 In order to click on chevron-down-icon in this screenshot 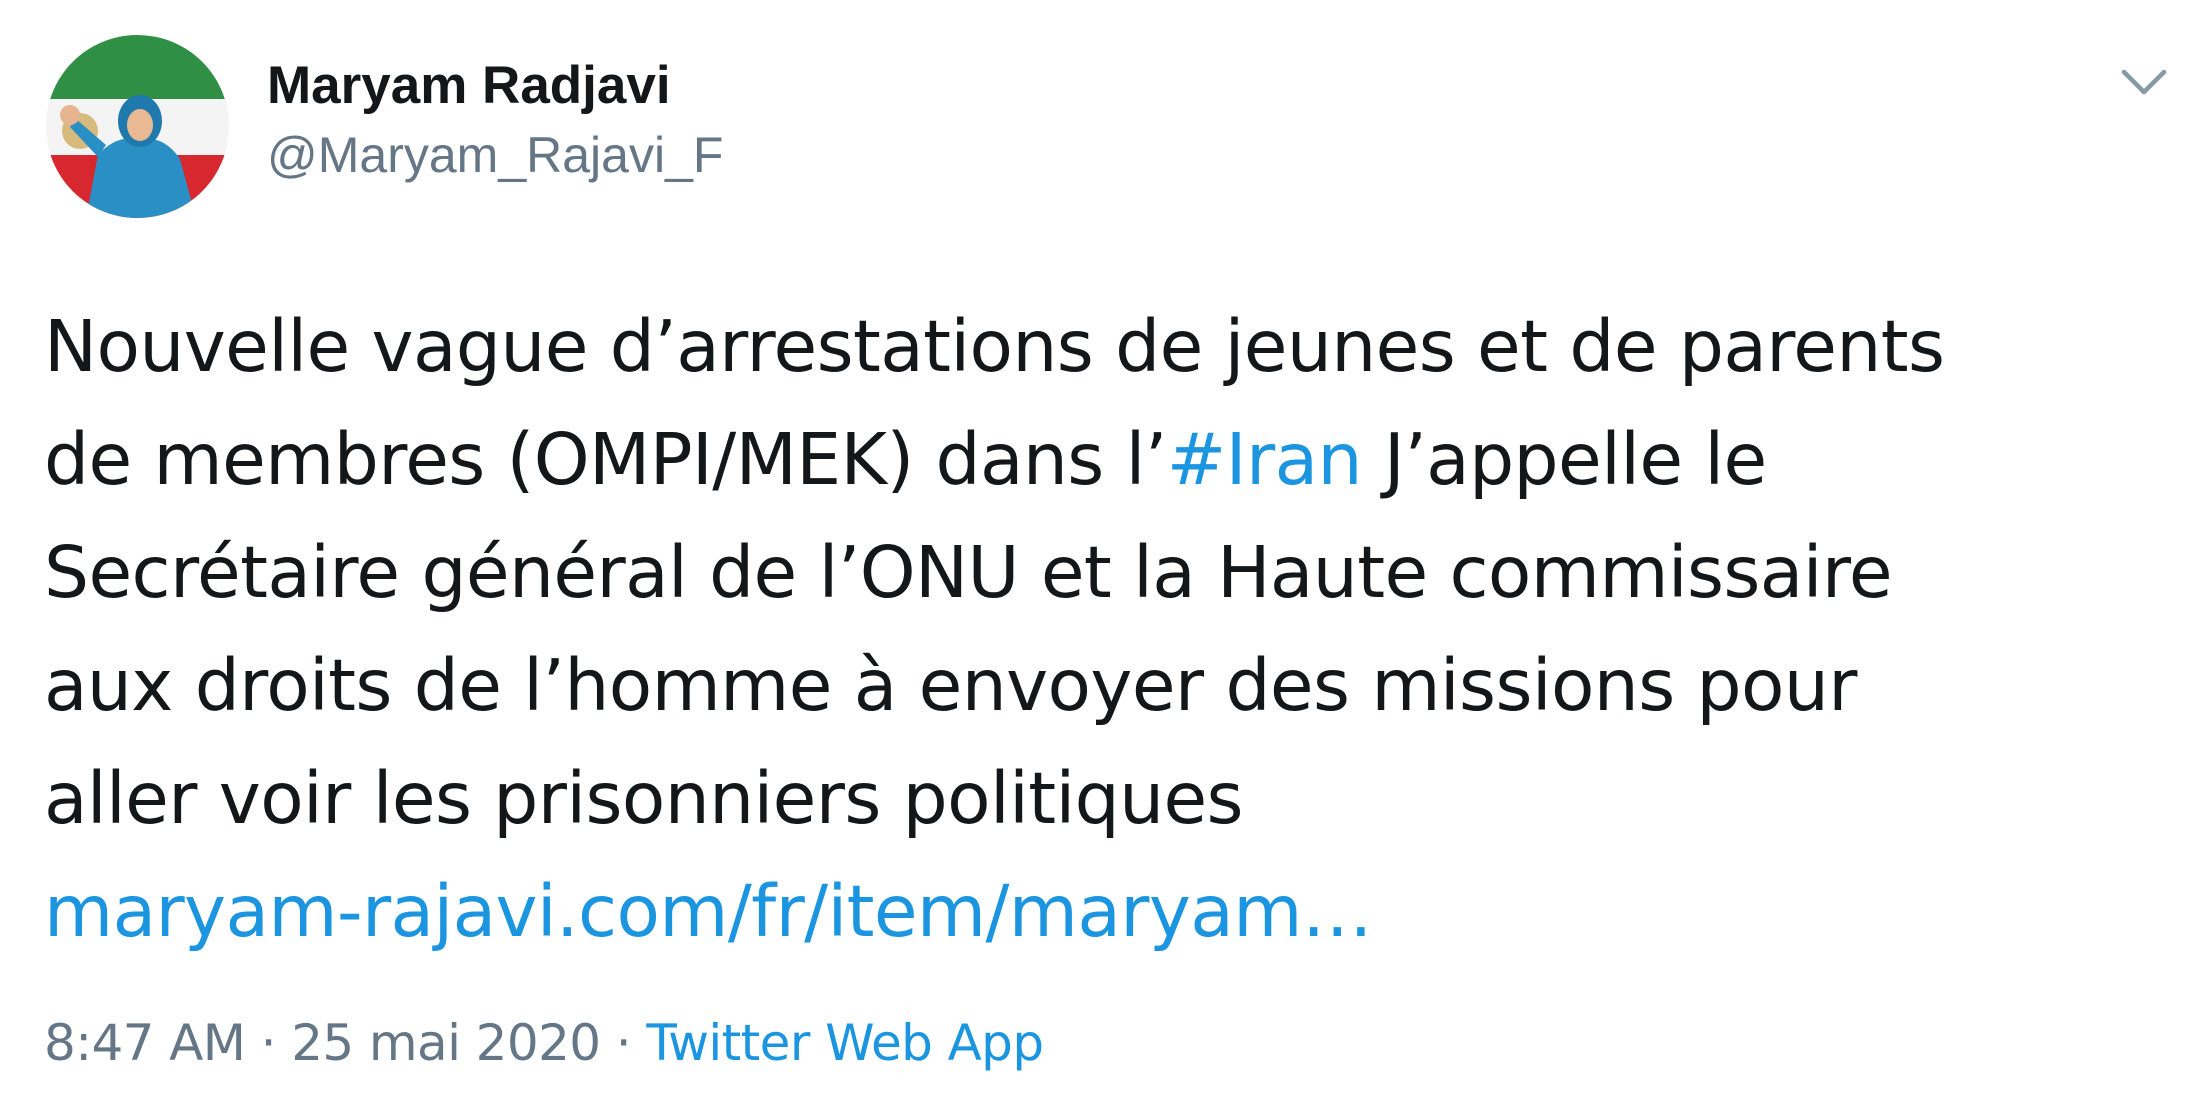, I will do `click(2144, 82)`.